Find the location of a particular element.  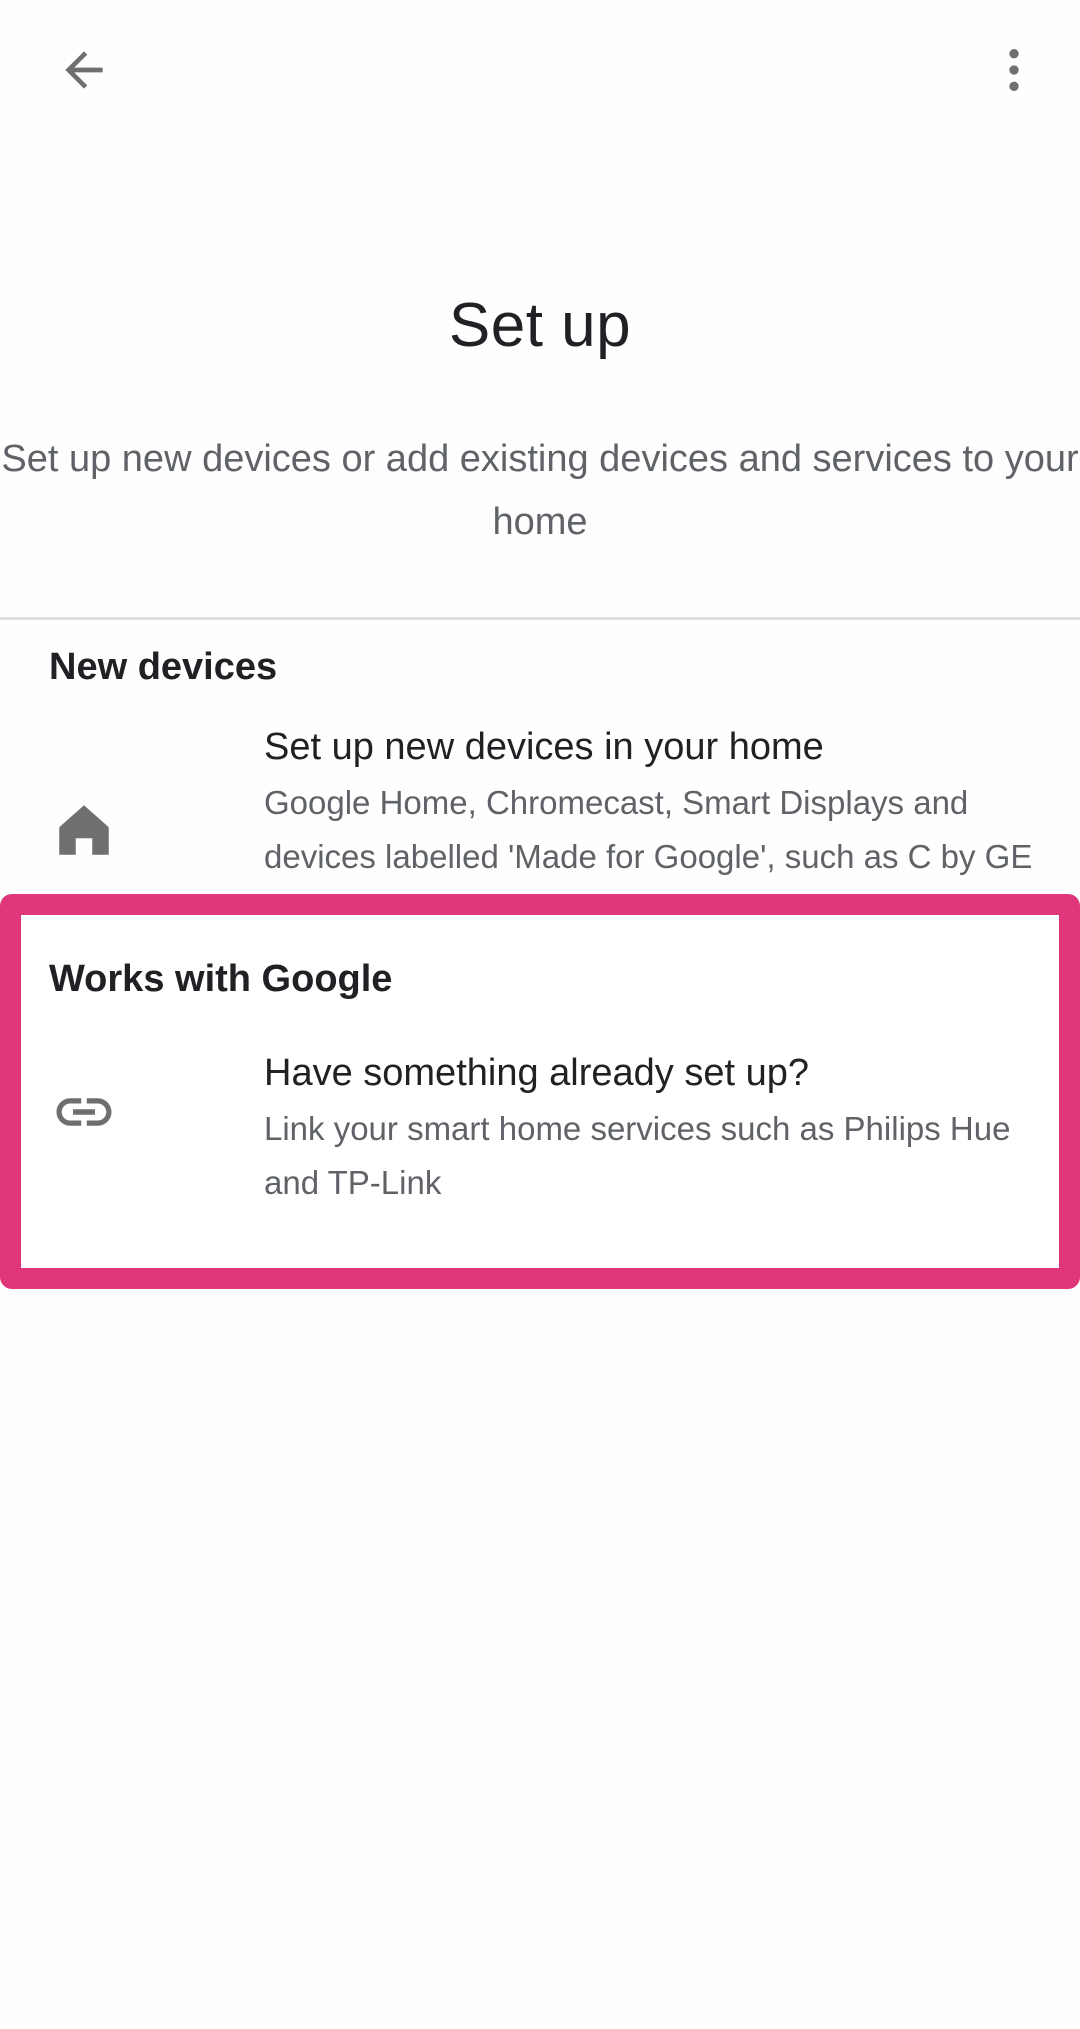

back-button is located at coordinates (84, 70).